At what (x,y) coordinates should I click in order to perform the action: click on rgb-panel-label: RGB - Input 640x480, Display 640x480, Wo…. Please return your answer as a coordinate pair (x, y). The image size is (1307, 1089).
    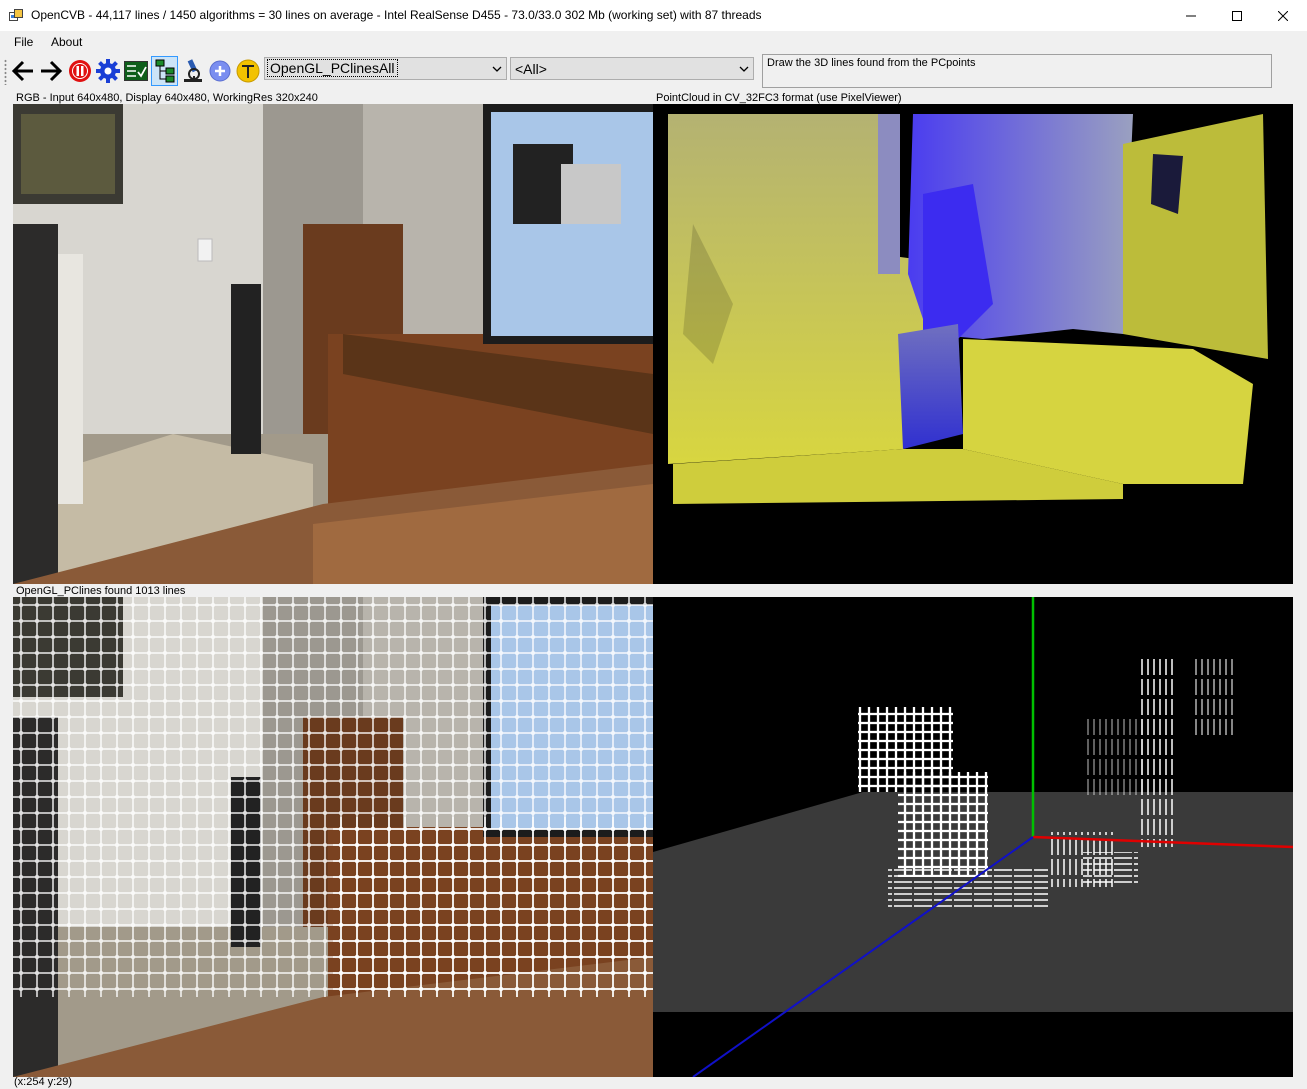
    Looking at the image, I should click on (167, 98).